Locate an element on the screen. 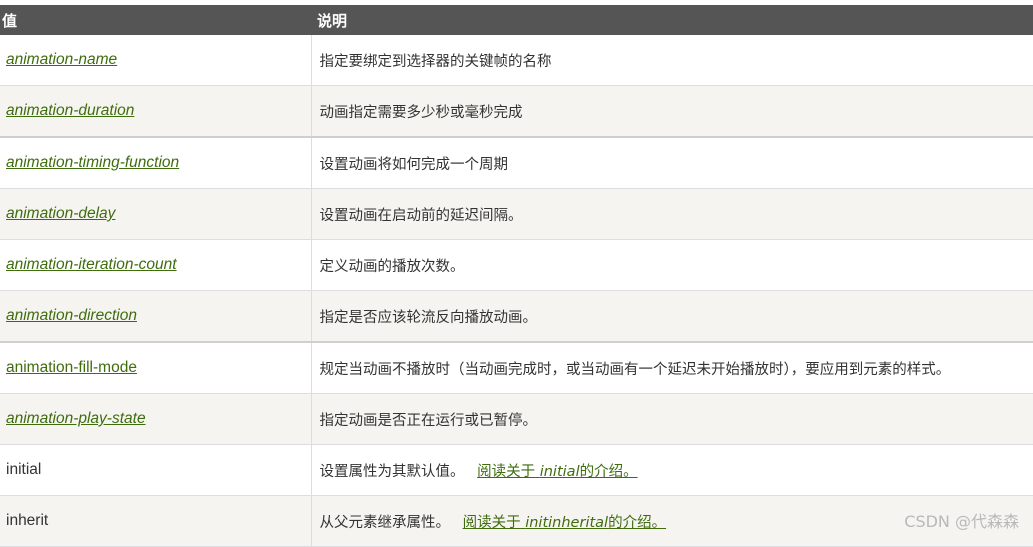  property-link: animation-direction is located at coordinates (71, 315).